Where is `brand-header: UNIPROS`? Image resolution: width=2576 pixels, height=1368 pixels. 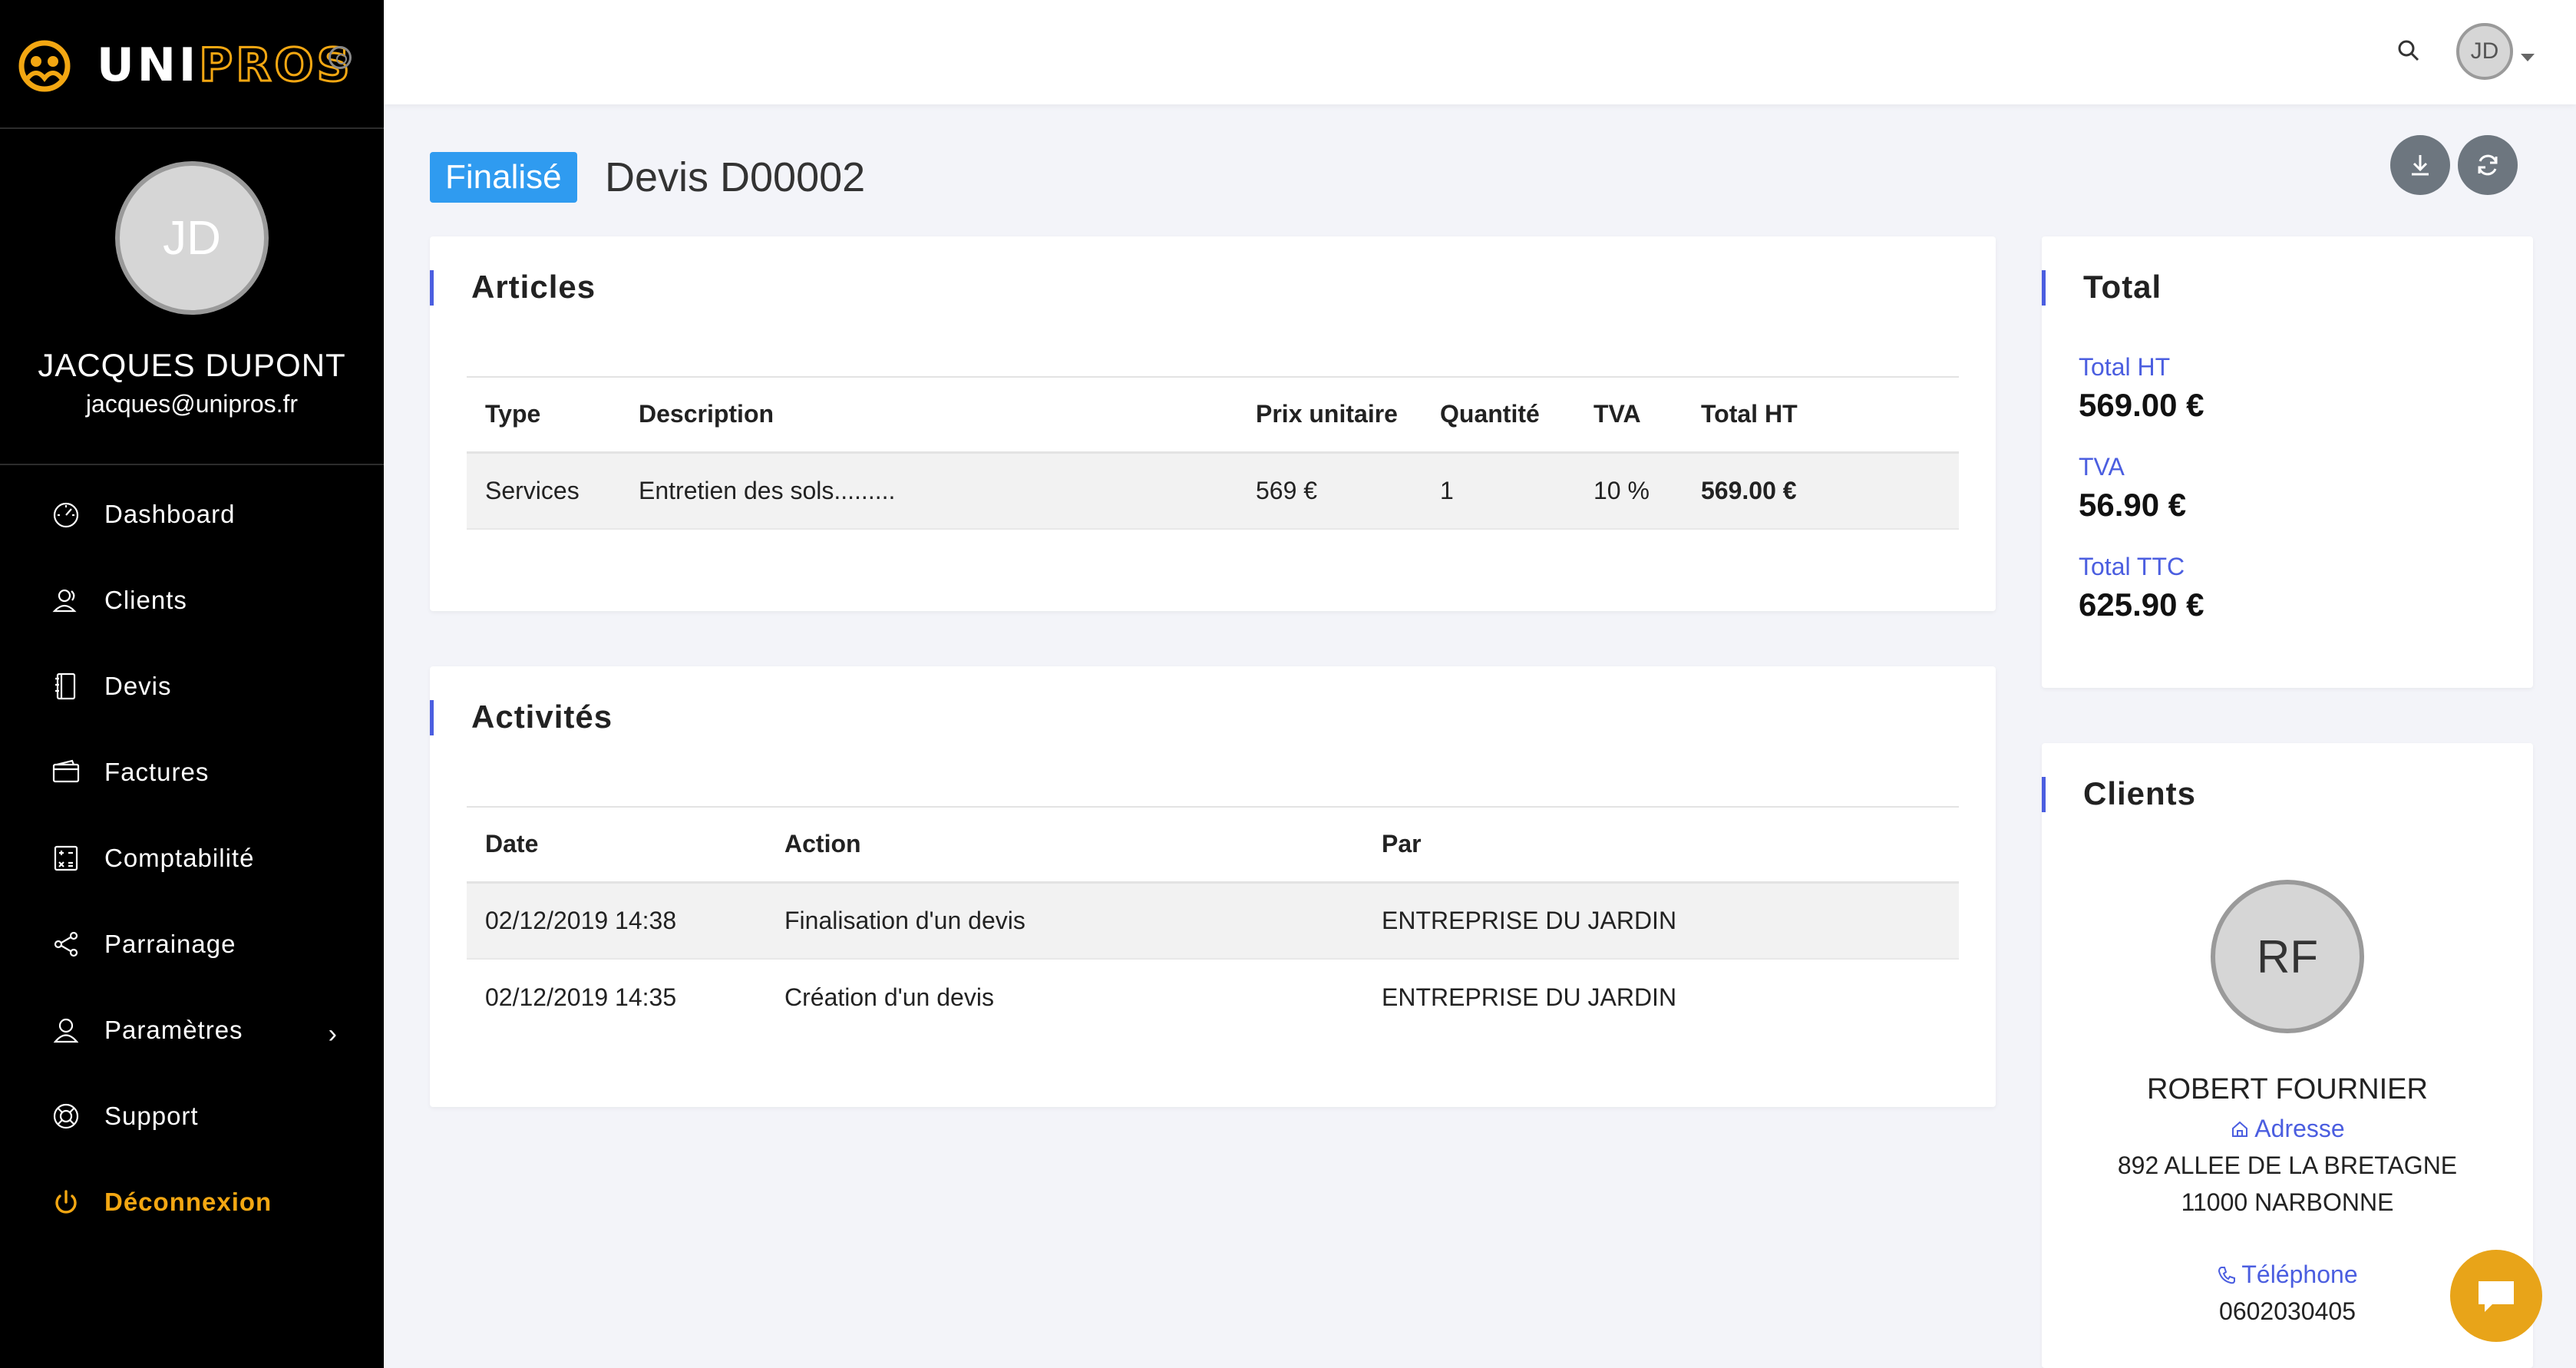
brand-header: UNIPROS is located at coordinates (192, 64).